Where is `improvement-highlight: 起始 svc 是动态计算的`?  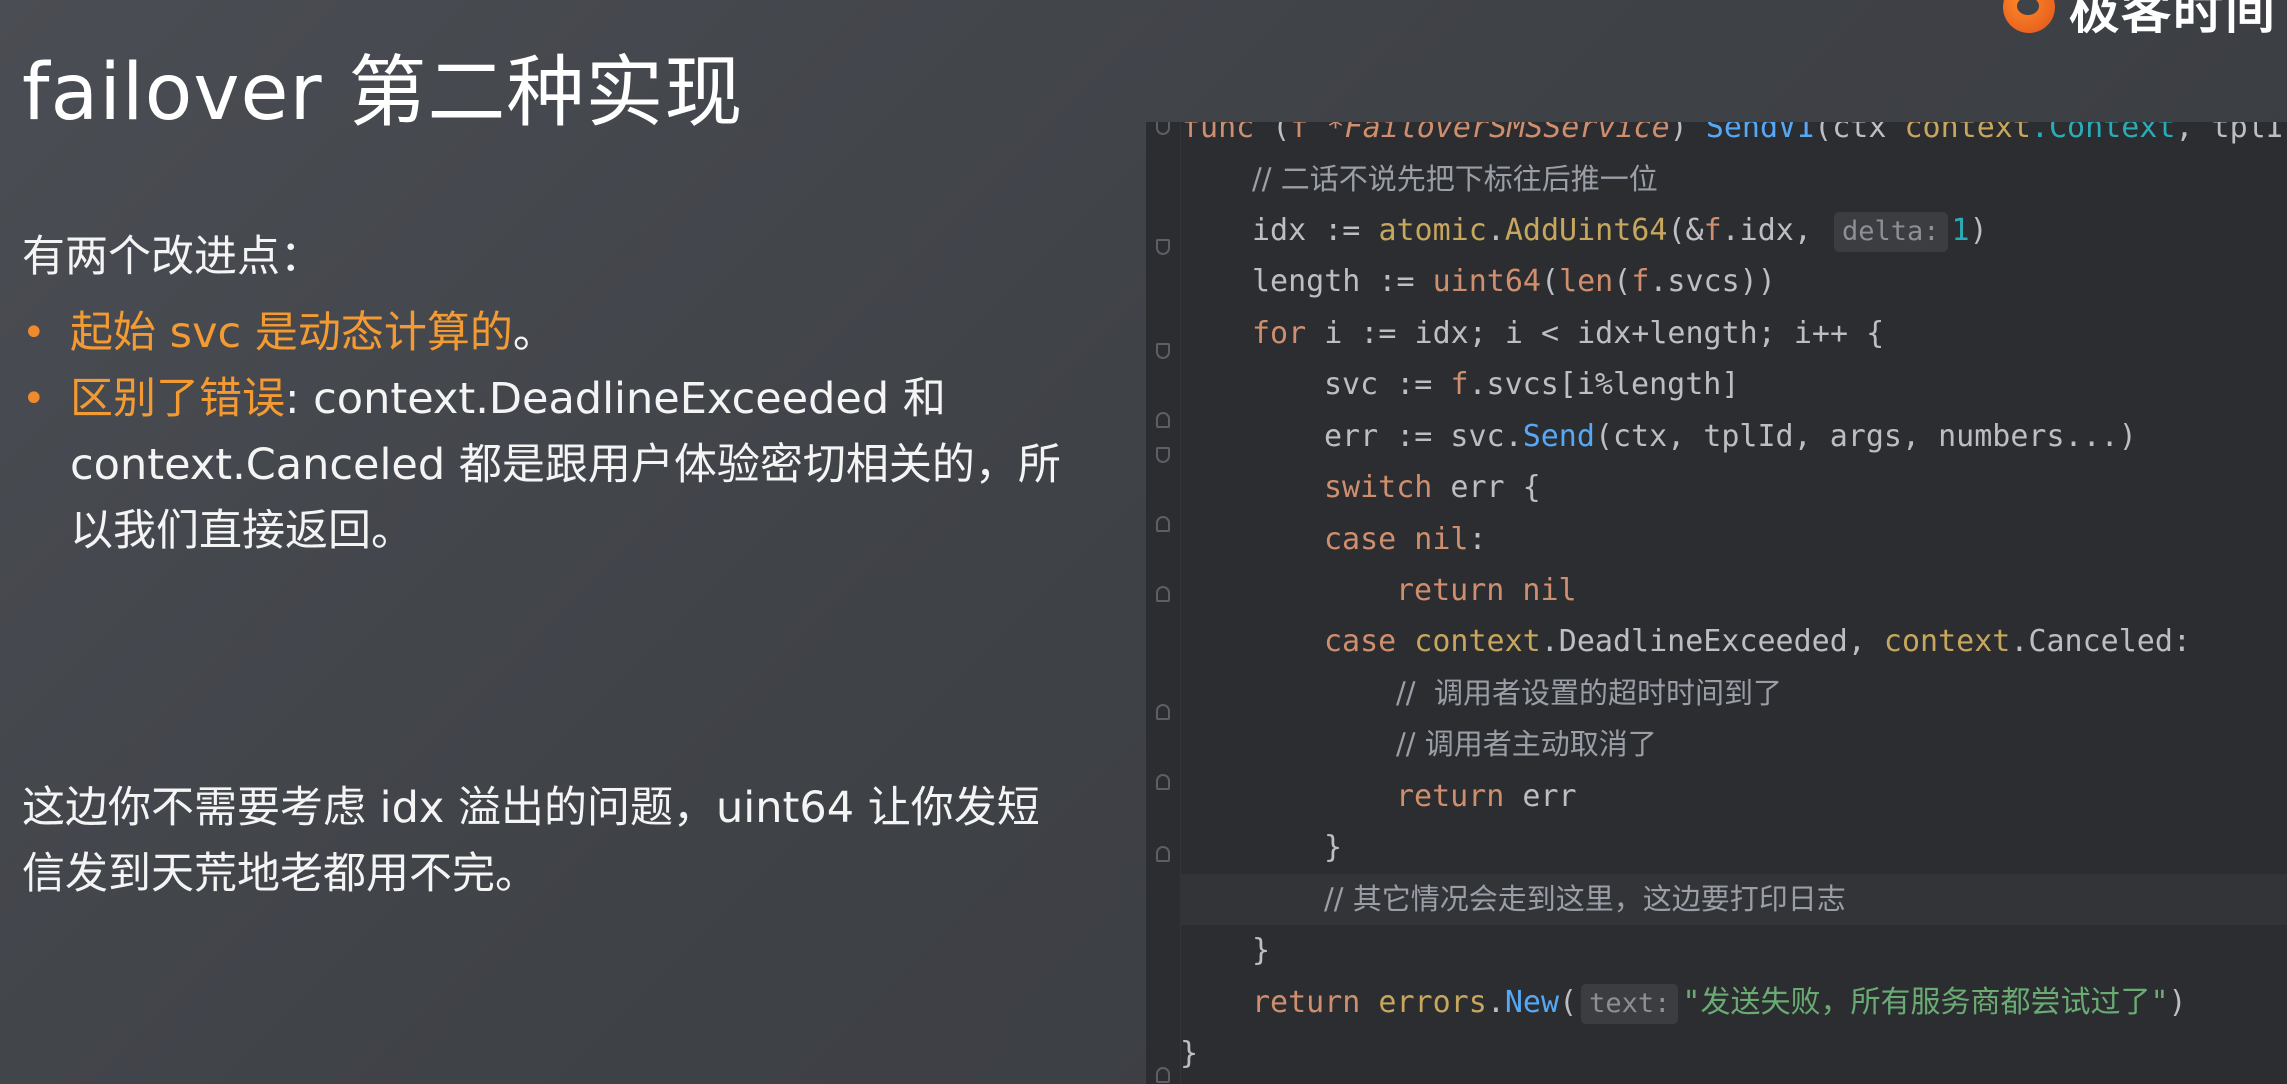
improvement-highlight: 起始 svc 是动态计算的 is located at coordinates (291, 333).